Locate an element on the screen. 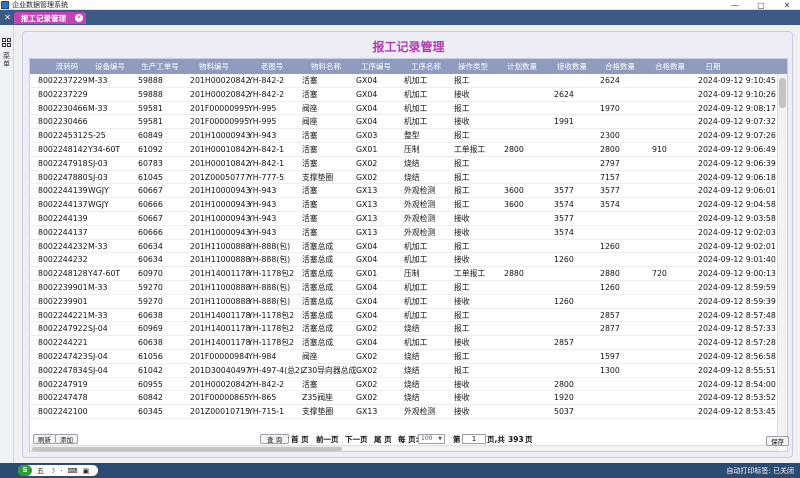  cell-material-name: 阀座 is located at coordinates (310, 122).